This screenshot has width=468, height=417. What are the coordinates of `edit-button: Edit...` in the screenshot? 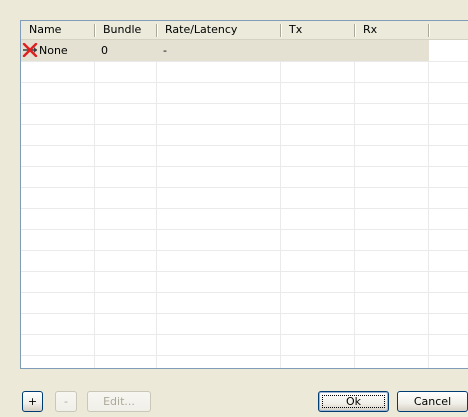 It's located at (119, 401).